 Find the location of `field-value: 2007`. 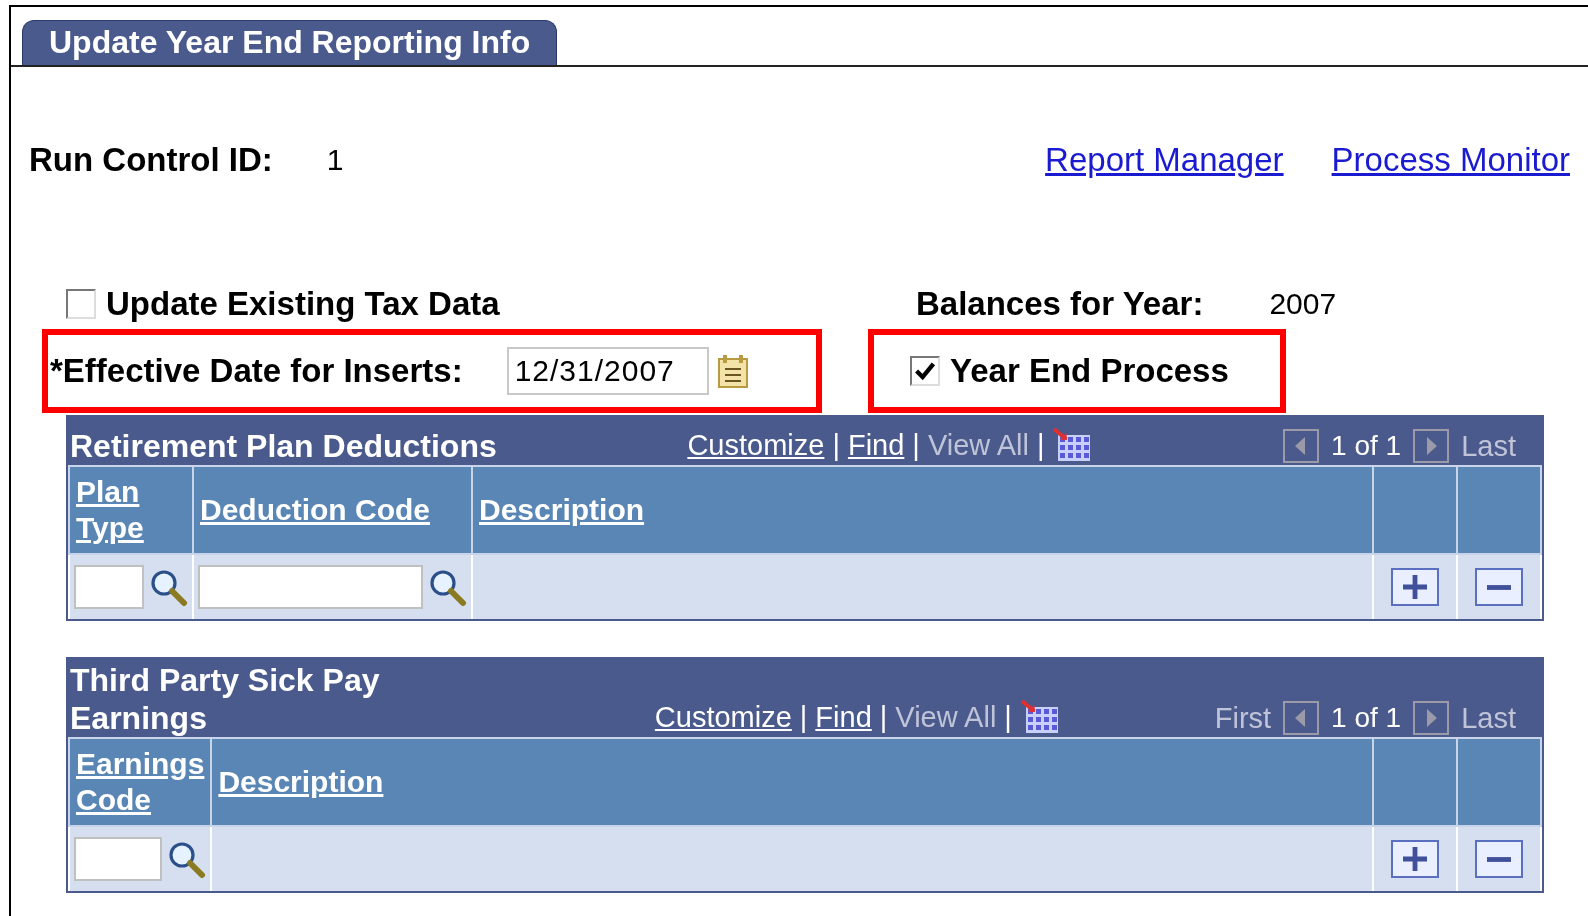

field-value: 2007 is located at coordinates (1303, 304).